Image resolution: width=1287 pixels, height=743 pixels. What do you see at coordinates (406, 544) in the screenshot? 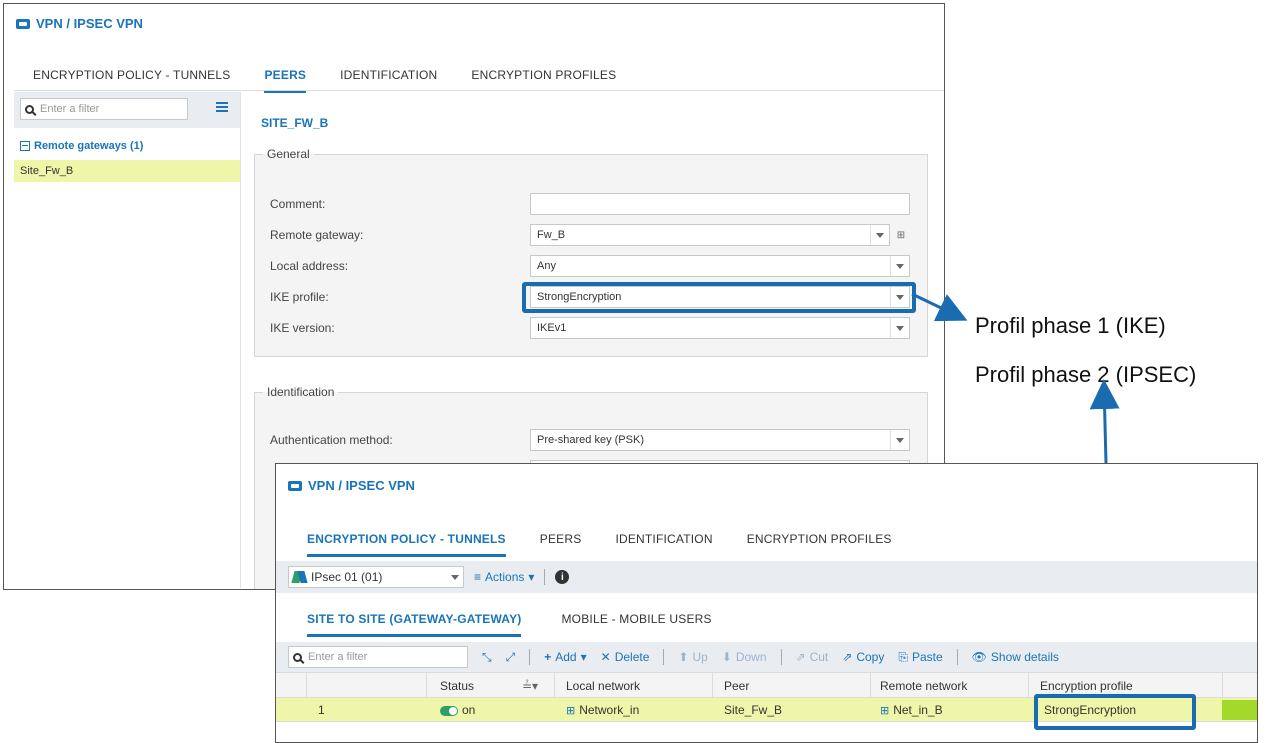
I see `tab-encryption-policy: ENCRYPTION POLICY - TUNNELS` at bounding box center [406, 544].